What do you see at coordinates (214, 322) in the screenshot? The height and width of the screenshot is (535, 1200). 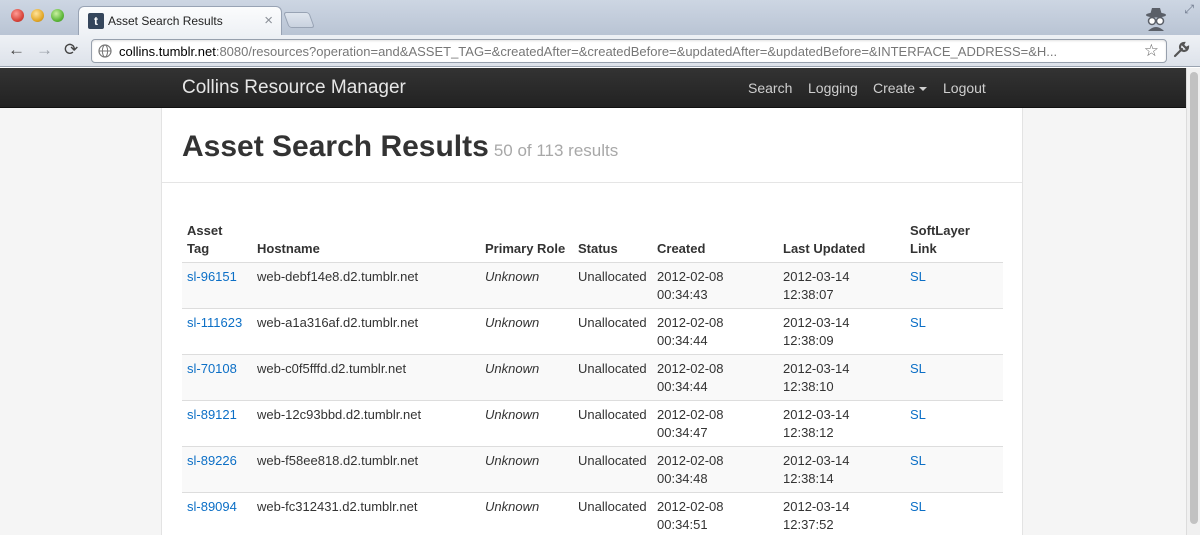 I see `asset-tag-link: sl-111623` at bounding box center [214, 322].